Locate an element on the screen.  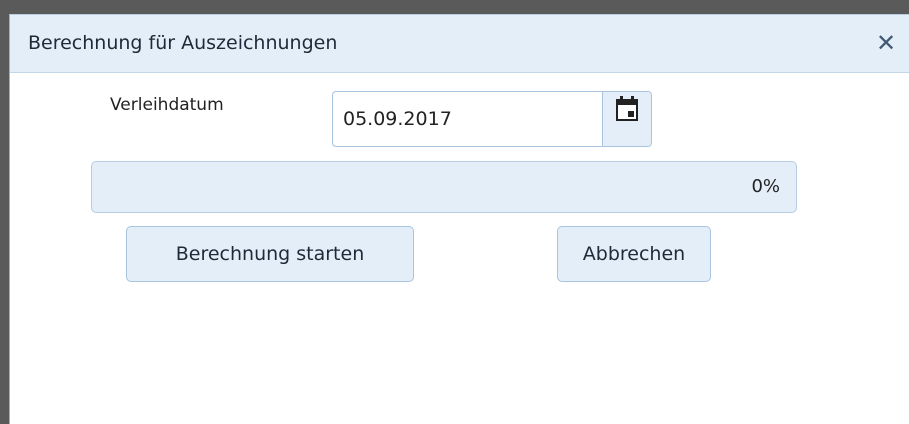
calendar-icon is located at coordinates (627, 108).